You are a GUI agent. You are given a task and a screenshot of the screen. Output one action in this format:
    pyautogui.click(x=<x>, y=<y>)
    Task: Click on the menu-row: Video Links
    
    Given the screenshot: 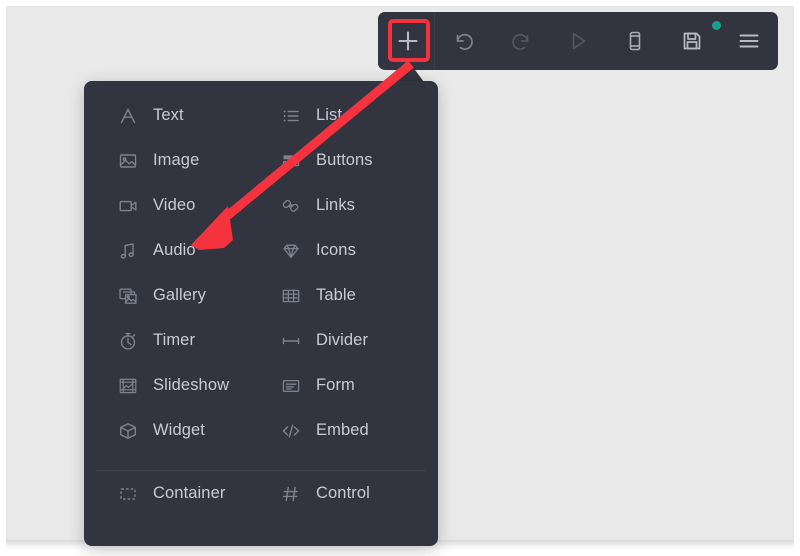 What is the action you would take?
    pyautogui.click(x=261, y=205)
    